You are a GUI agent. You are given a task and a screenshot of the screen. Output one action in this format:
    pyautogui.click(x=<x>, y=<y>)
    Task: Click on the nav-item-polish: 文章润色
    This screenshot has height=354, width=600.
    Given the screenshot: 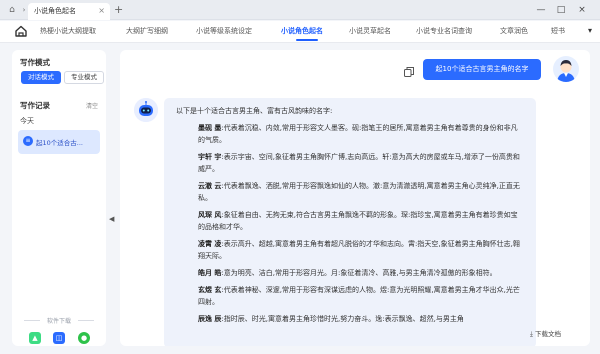 What is the action you would take?
    pyautogui.click(x=514, y=31)
    